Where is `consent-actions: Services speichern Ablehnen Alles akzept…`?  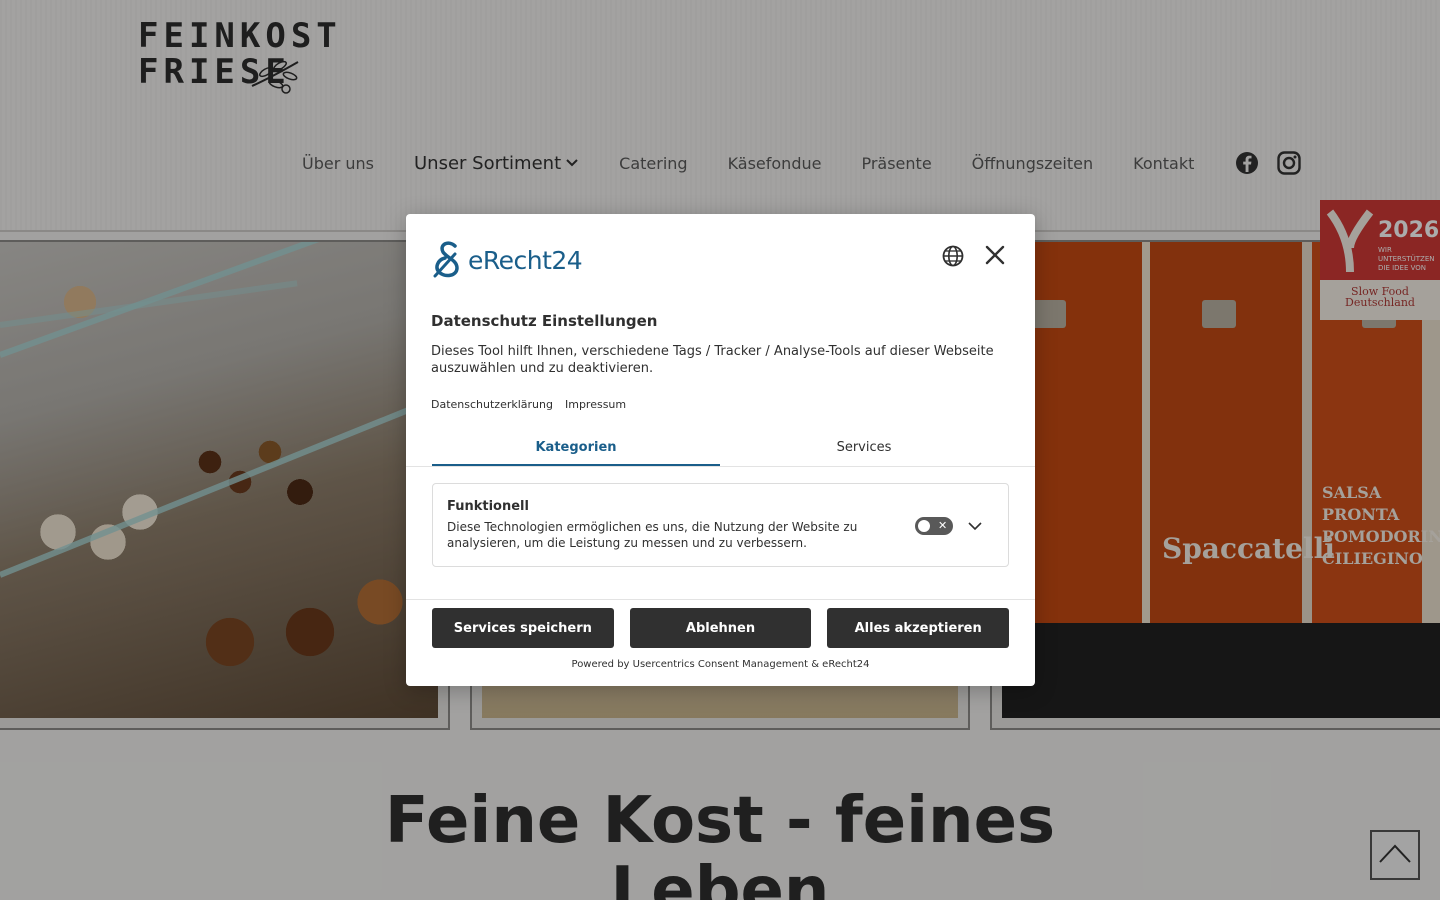
consent-actions: Services speichern Ablehnen Alles akzept… is located at coordinates (721, 628).